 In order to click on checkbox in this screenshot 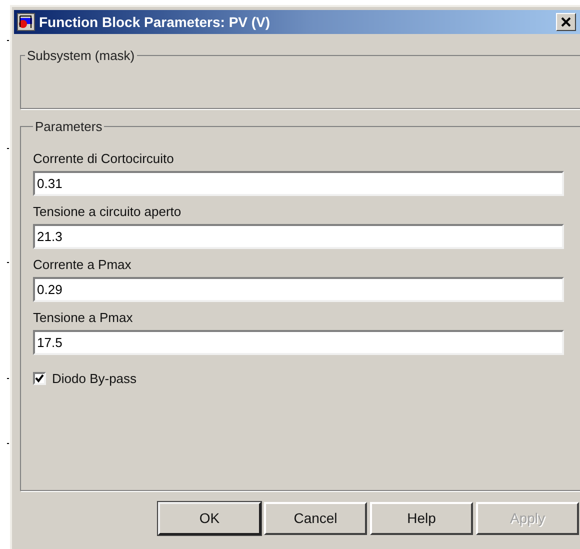, I will do `click(39, 378)`.